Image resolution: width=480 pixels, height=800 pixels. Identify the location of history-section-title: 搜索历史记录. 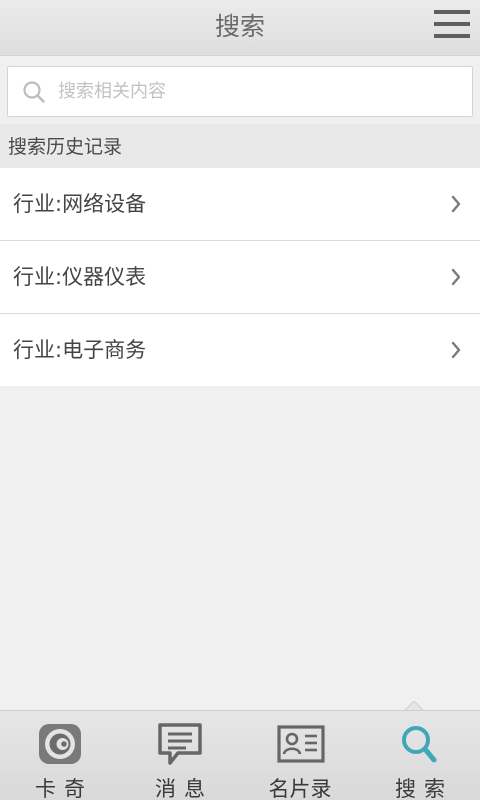
(65, 147).